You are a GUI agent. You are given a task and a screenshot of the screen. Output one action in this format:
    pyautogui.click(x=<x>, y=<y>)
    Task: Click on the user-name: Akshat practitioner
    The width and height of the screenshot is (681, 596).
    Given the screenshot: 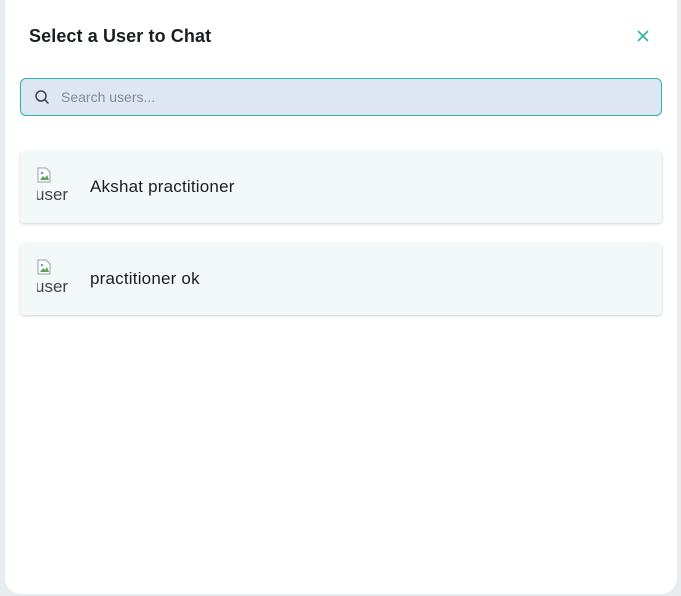 What is the action you would take?
    pyautogui.click(x=162, y=186)
    